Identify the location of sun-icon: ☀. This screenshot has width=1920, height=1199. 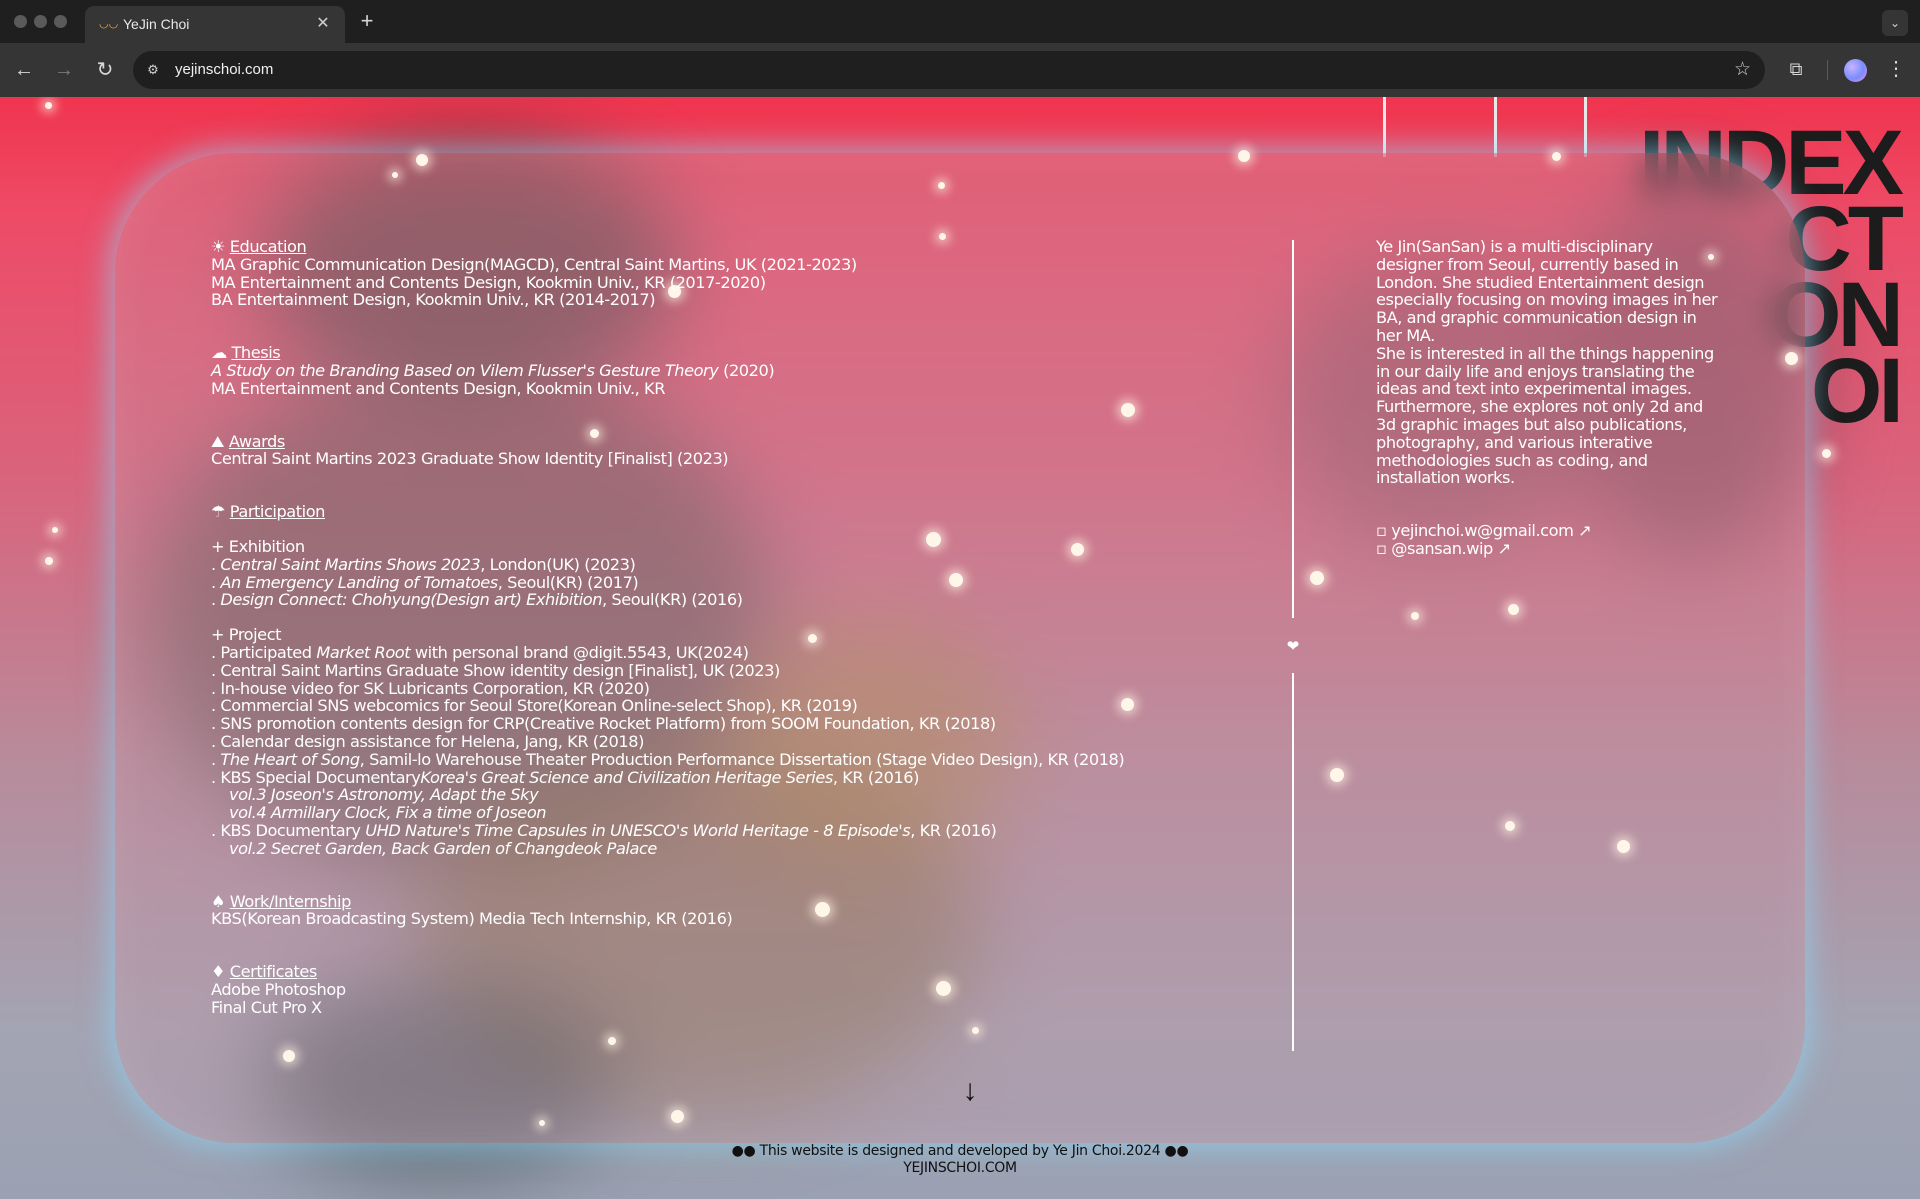
(218, 246).